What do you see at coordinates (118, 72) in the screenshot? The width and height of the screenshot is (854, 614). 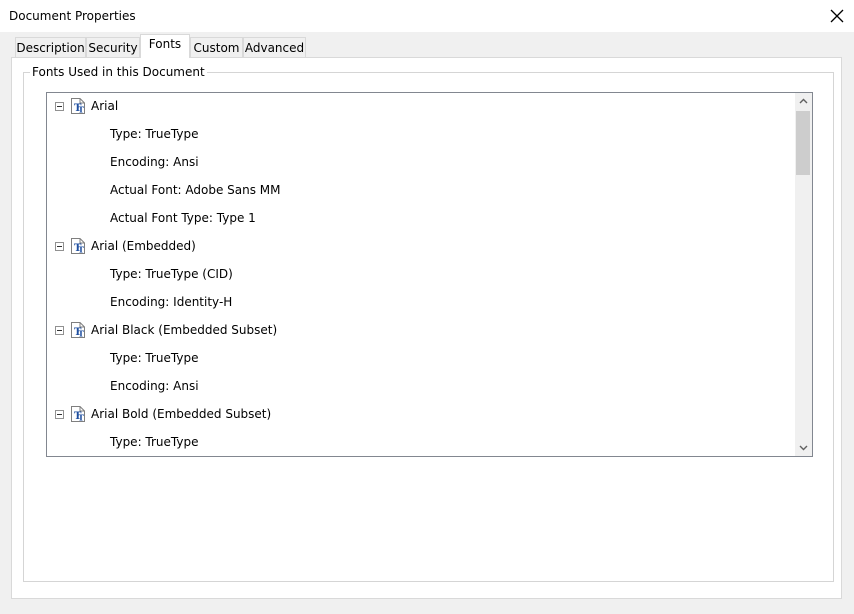 I see `group-label: Fonts Used in this Document` at bounding box center [118, 72].